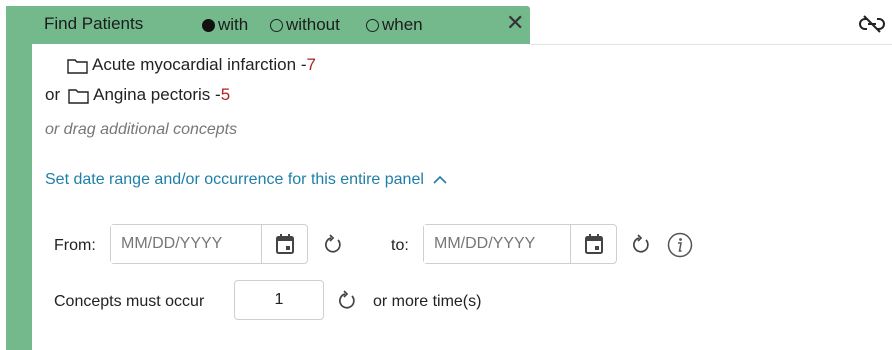 Image resolution: width=892 pixels, height=350 pixels. What do you see at coordinates (157, 94) in the screenshot?
I see `concept-name: Angina pectoris -` at bounding box center [157, 94].